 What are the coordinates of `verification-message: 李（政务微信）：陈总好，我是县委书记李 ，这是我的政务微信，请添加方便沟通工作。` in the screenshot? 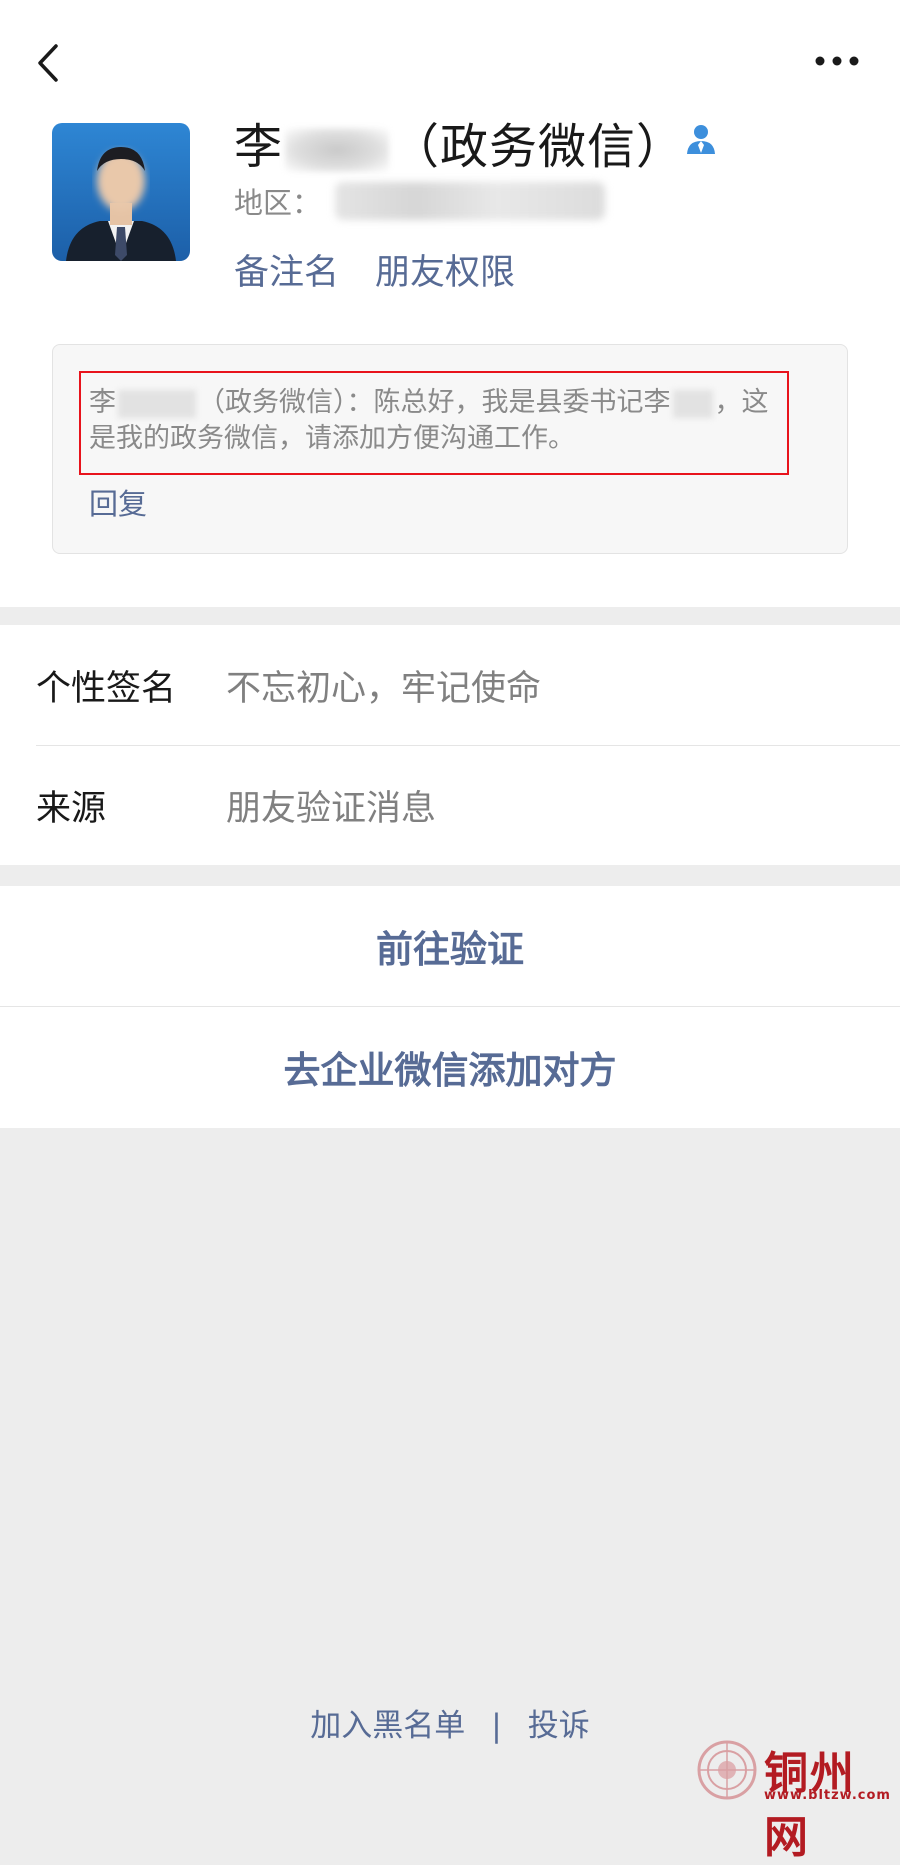 It's located at (434, 421).